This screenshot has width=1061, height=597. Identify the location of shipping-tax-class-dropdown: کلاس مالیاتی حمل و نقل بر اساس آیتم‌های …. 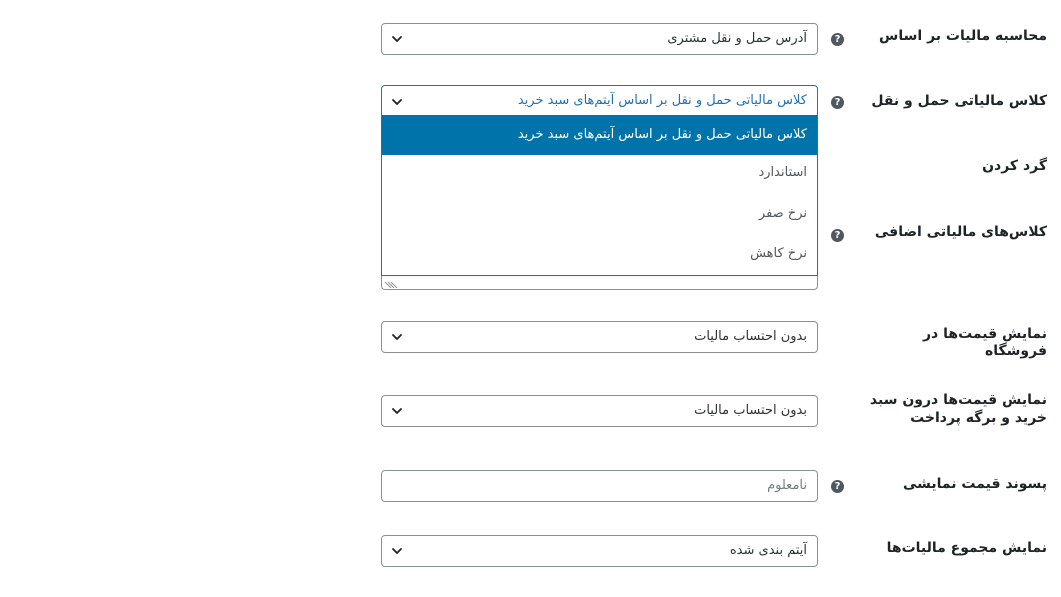
(599, 195).